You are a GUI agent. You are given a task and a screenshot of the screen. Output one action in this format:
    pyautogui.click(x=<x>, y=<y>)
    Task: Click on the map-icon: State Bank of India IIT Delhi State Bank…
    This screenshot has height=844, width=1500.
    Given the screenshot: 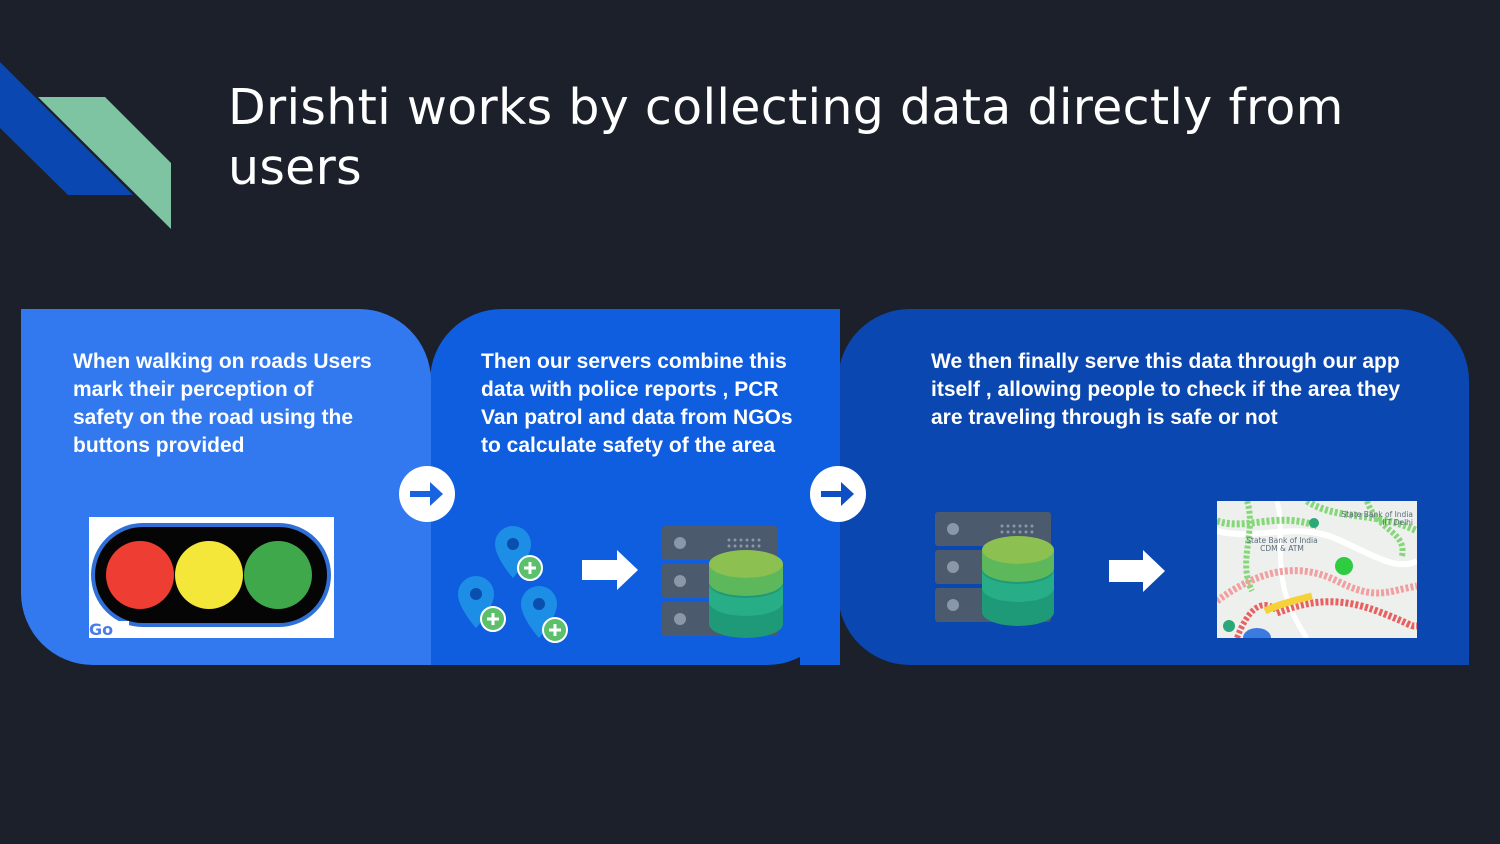 What is the action you would take?
    pyautogui.click(x=1317, y=569)
    